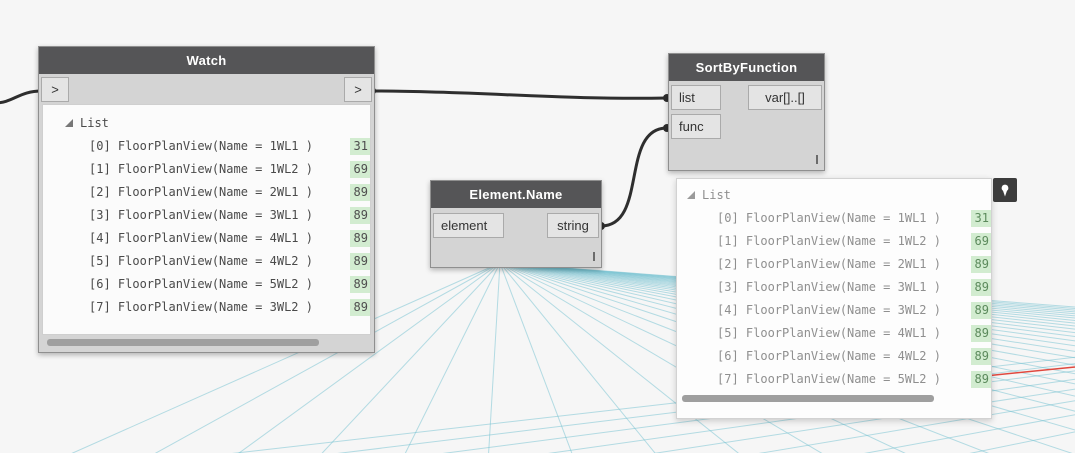 This screenshot has height=453, width=1075. What do you see at coordinates (201, 307) in the screenshot?
I see `row-label: [7] FloorPlanView(Name = 3WL2 )` at bounding box center [201, 307].